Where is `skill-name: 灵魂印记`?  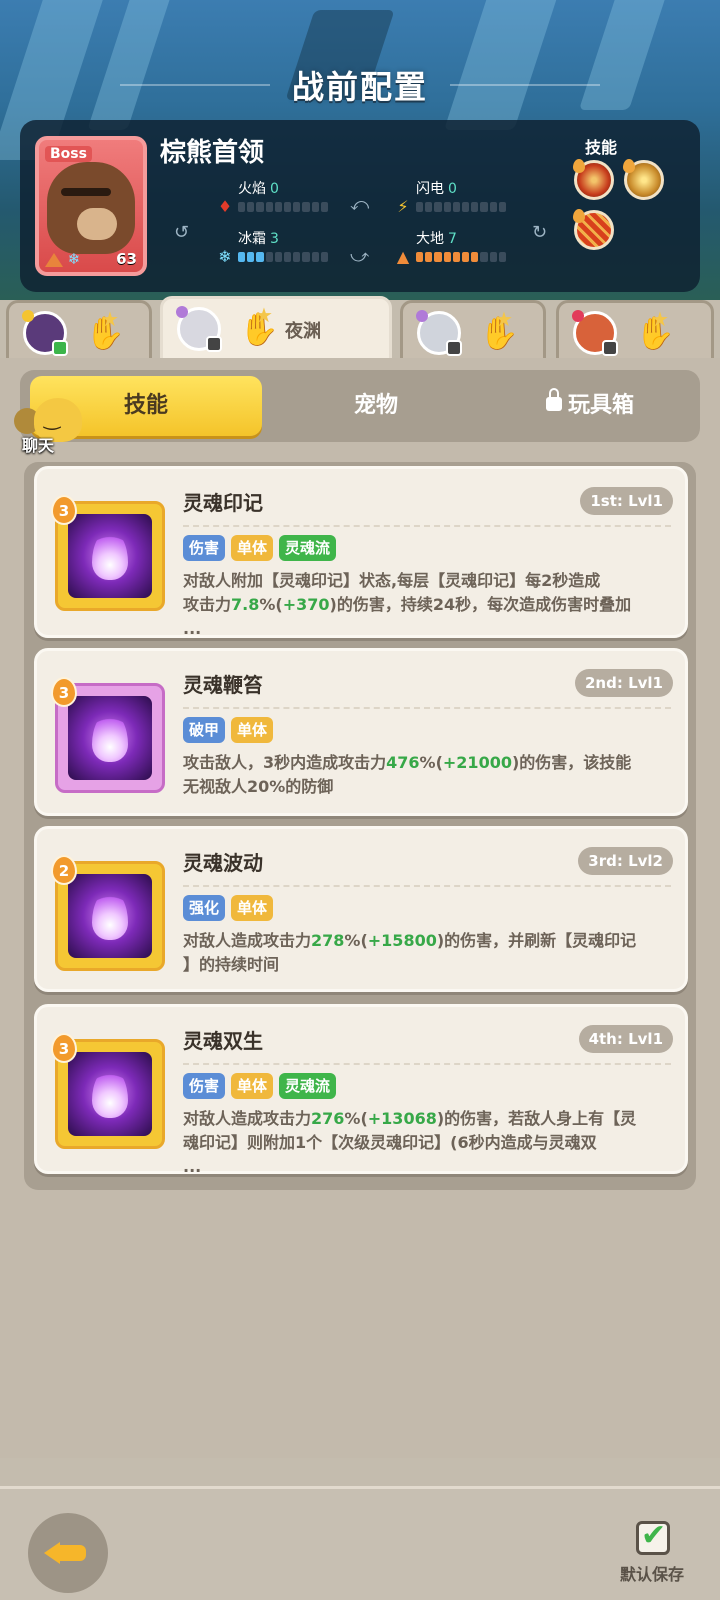
skill-name: 灵魂印记 is located at coordinates (223, 503).